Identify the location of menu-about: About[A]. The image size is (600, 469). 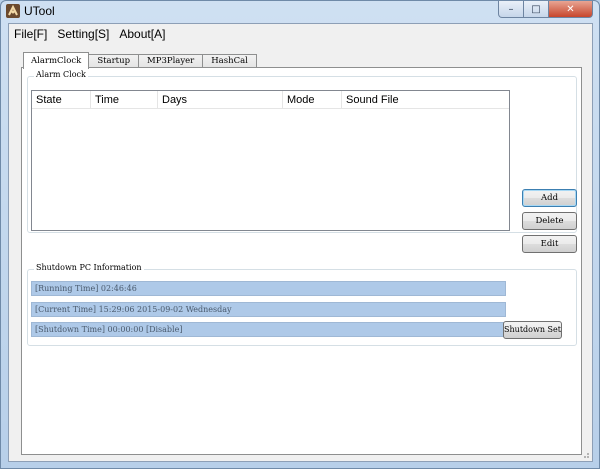
(142, 34).